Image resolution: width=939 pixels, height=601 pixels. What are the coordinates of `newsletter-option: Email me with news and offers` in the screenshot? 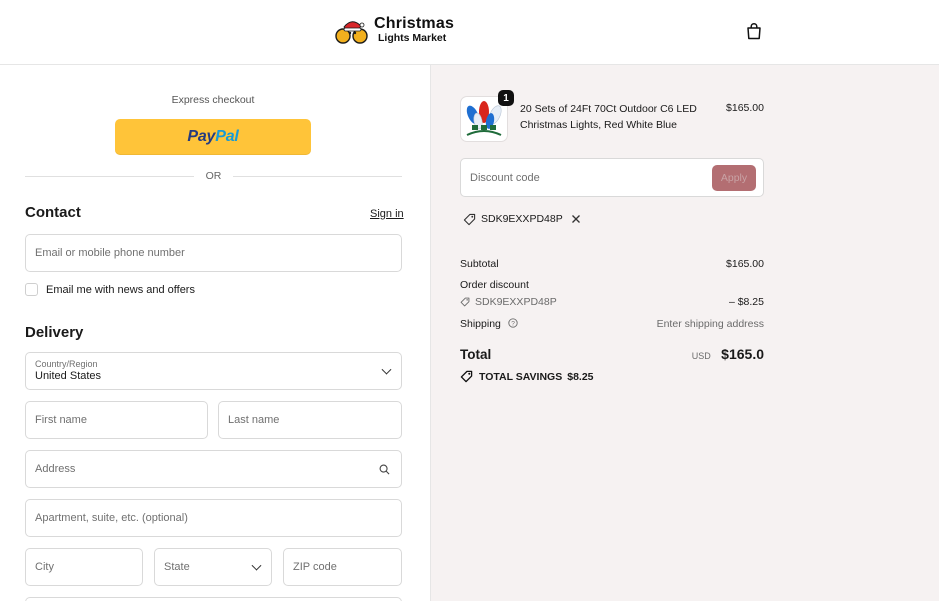 It's located at (110, 289).